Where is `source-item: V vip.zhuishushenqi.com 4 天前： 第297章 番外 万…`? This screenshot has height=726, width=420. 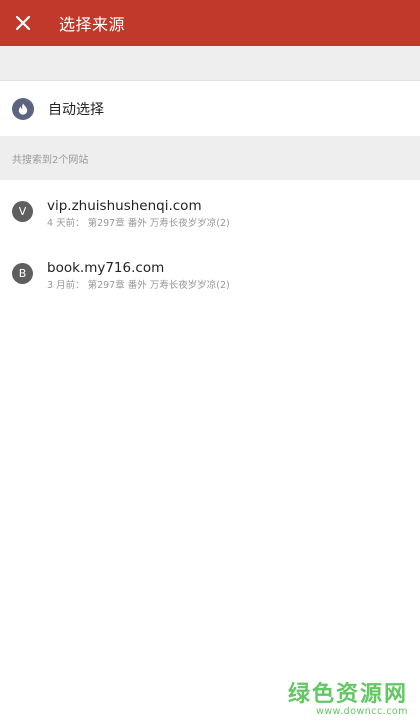 source-item: V vip.zhuishushenqi.com 4 天前： 第297章 番外 万… is located at coordinates (210, 211).